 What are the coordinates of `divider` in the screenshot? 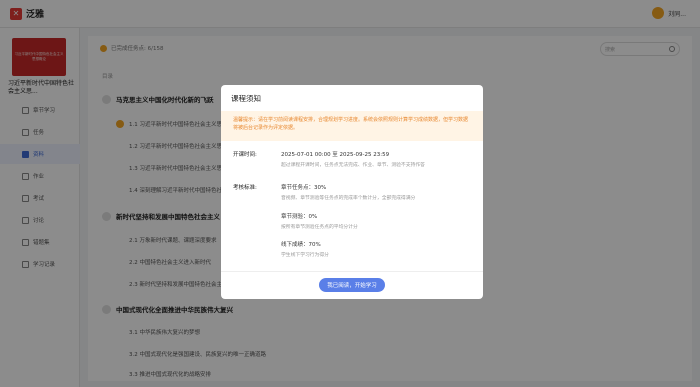 It's located at (352, 271).